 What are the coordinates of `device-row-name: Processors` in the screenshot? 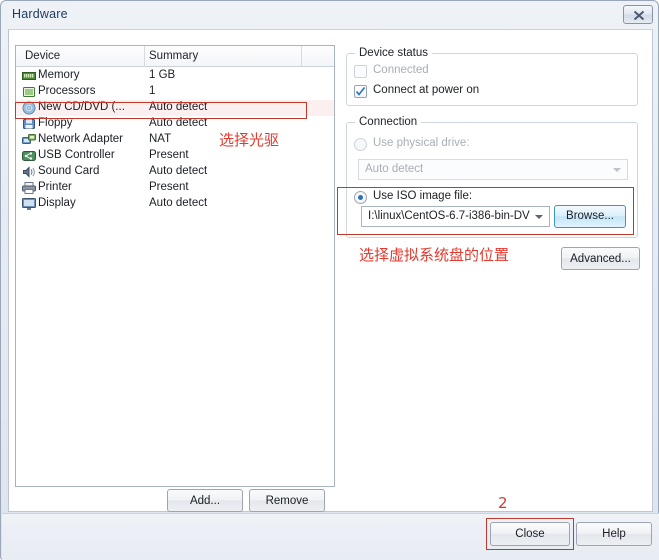 It's located at (67, 91).